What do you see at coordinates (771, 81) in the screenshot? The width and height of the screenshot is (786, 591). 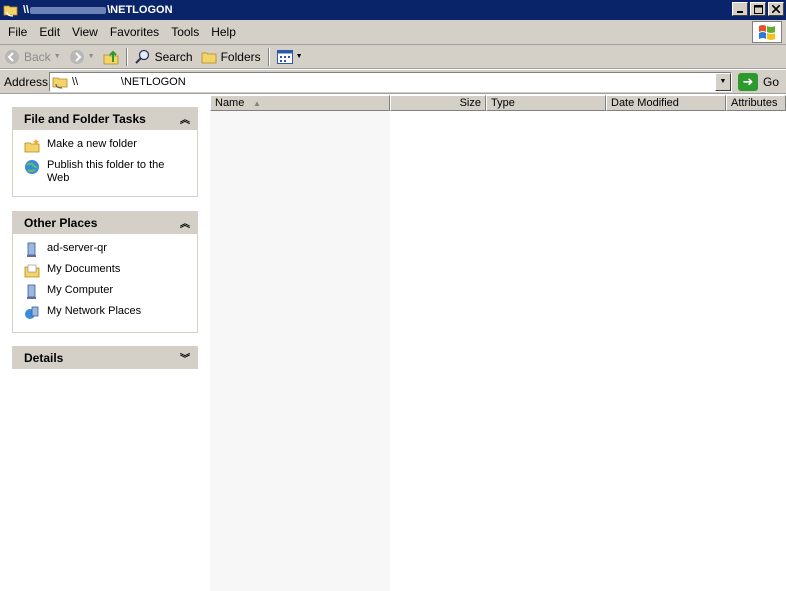 I see `go-label: Go` at bounding box center [771, 81].